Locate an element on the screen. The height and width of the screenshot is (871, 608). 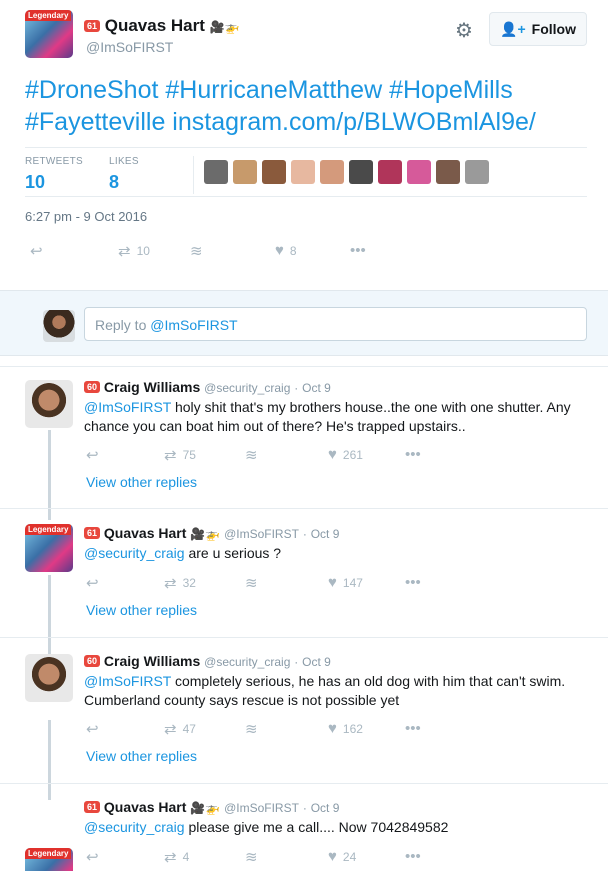
likes-stat: LIKES 8 is located at coordinates (124, 174).